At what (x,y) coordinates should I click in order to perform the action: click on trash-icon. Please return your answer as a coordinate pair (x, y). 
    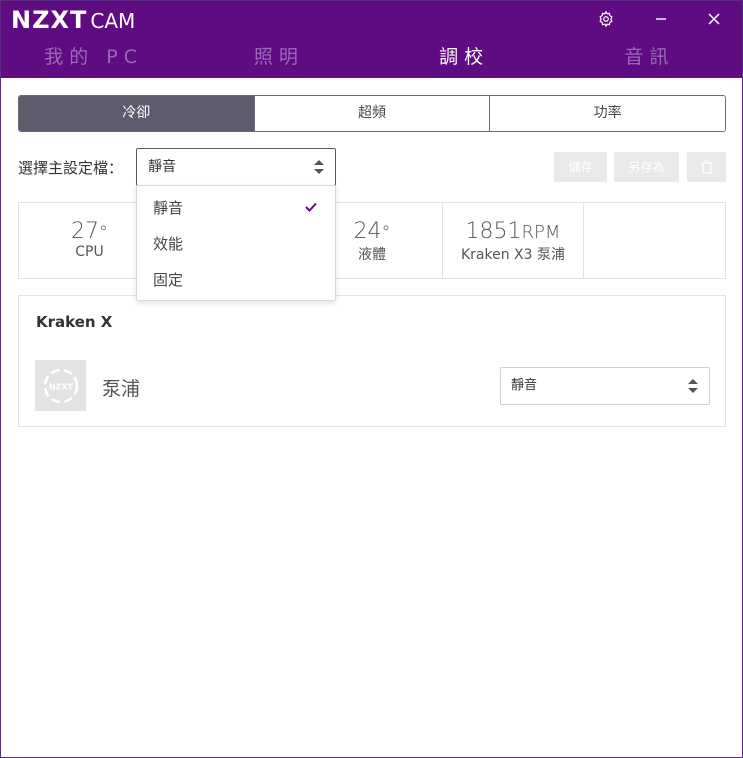
    Looking at the image, I should click on (706, 167).